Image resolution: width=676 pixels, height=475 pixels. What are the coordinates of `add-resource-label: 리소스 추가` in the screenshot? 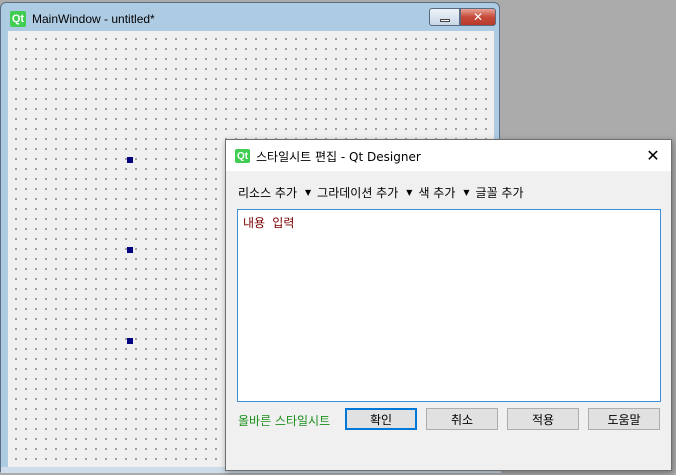 It's located at (268, 192).